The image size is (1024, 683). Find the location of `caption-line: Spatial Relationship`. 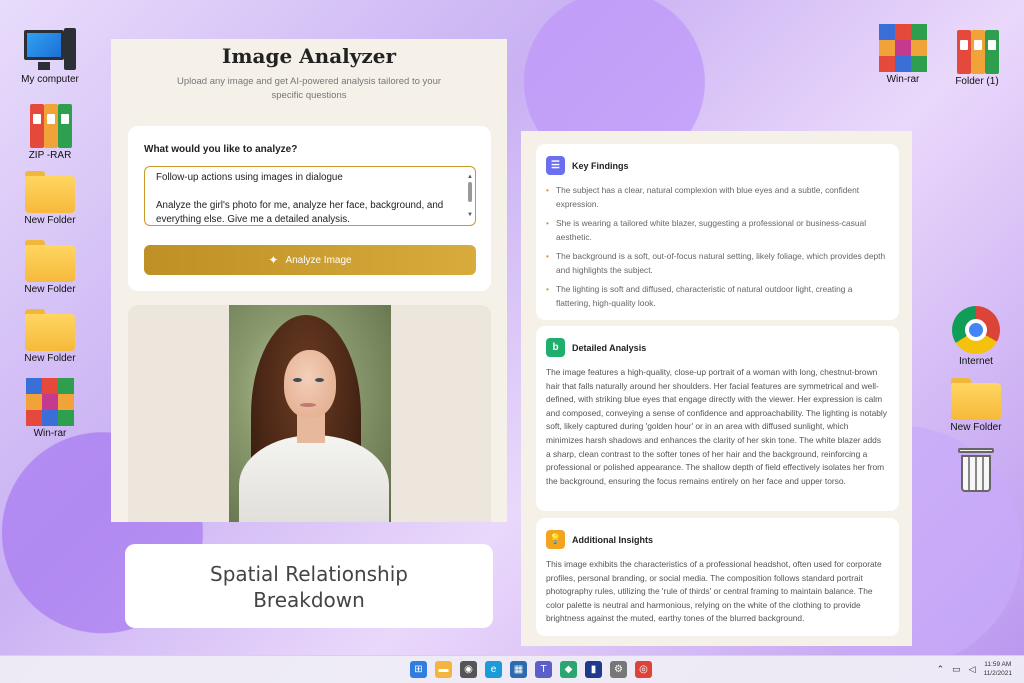

caption-line: Spatial Relationship is located at coordinates (309, 574).